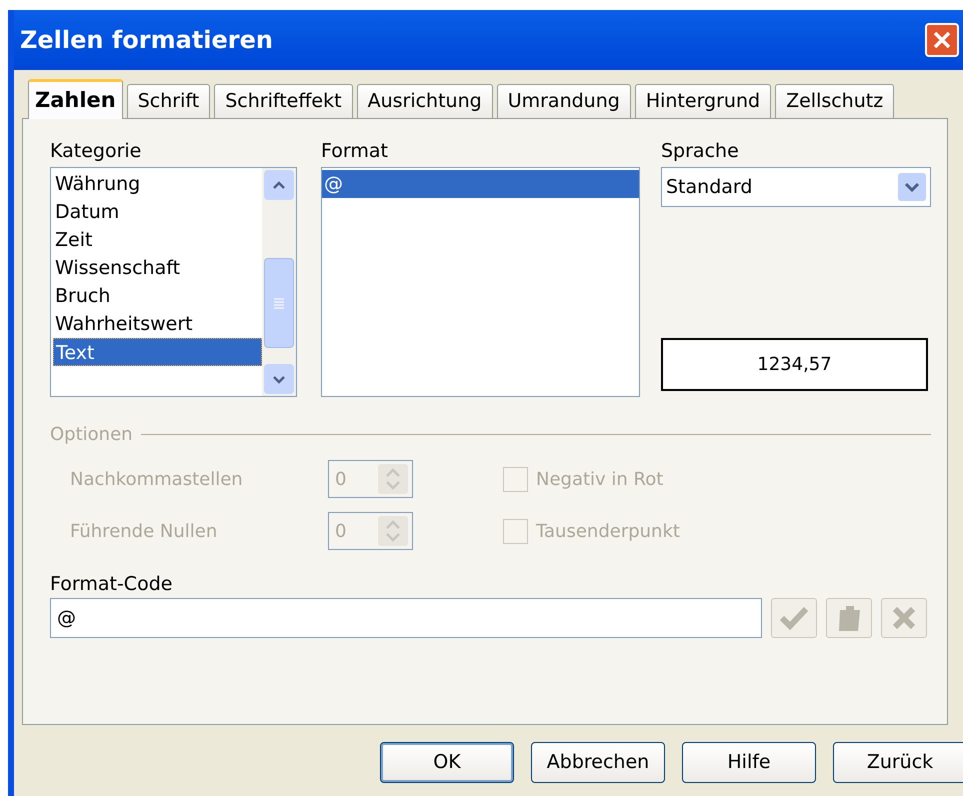 The image size is (963, 796). Describe the element at coordinates (703, 101) in the screenshot. I see `tab: Hintergrund` at that location.